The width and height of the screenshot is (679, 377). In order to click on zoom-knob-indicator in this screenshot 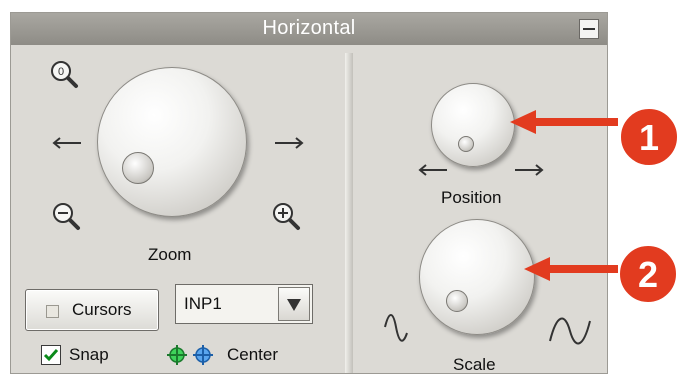, I will do `click(138, 168)`.